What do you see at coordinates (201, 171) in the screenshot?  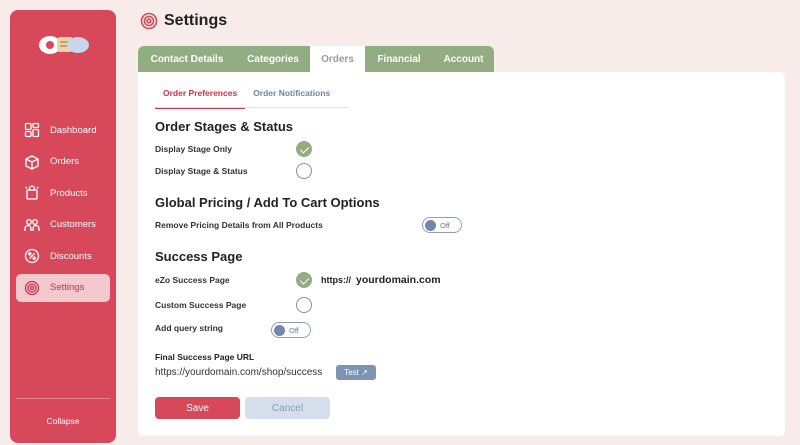 I see `display-stage-status-label: Display Stage & Status` at bounding box center [201, 171].